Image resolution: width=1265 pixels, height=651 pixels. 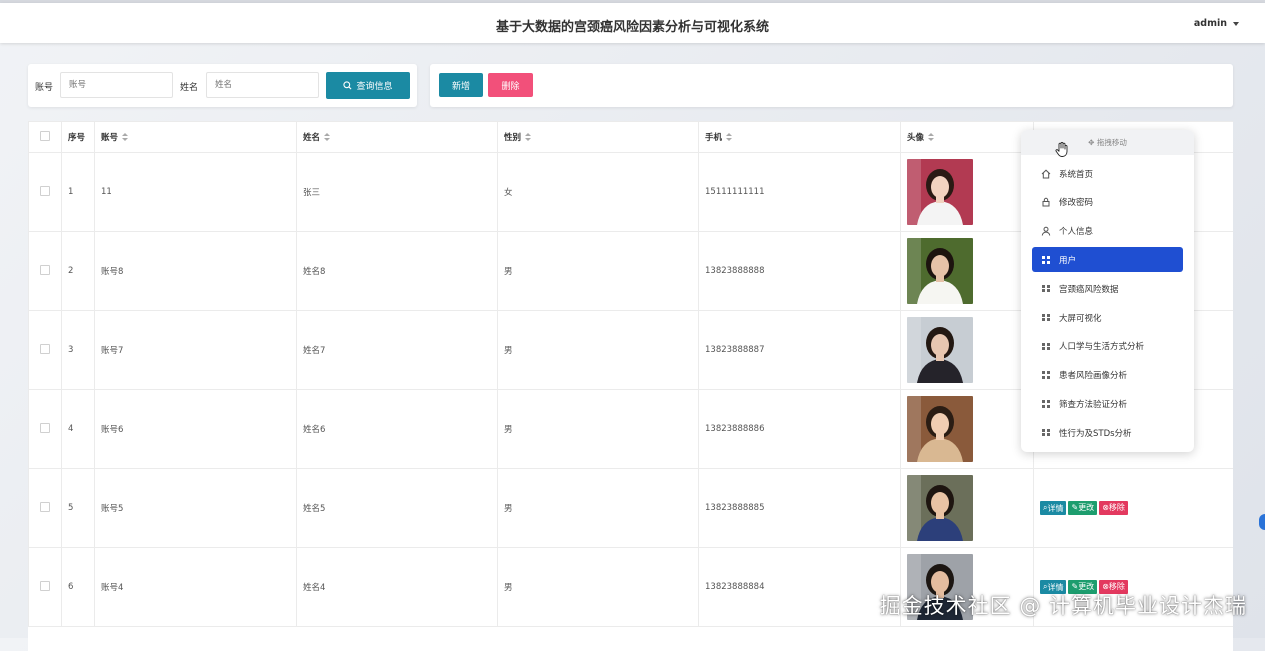 What do you see at coordinates (262, 85) in the screenshot?
I see `name-search-input` at bounding box center [262, 85].